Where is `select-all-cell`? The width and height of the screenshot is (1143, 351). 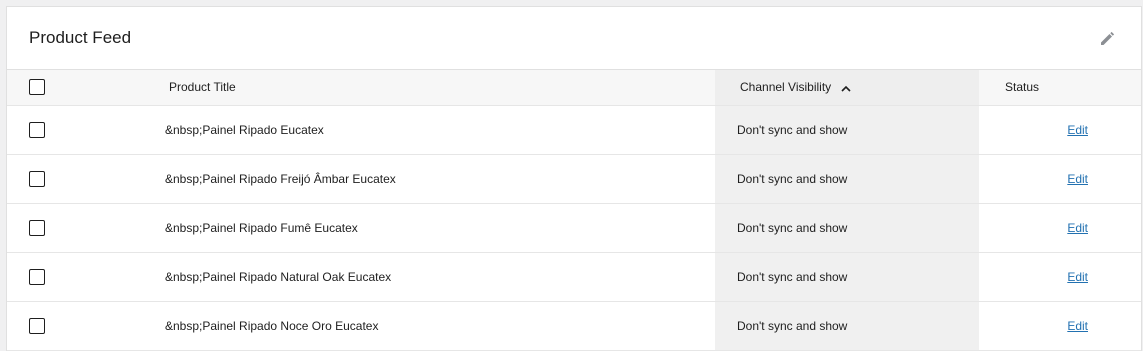 select-all-cell is located at coordinates (29, 88).